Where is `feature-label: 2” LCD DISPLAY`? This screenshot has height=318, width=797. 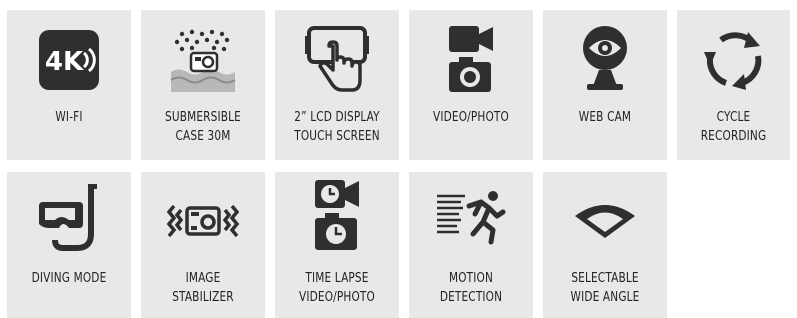
feature-label: 2” LCD DISPLAY is located at coordinates (337, 117).